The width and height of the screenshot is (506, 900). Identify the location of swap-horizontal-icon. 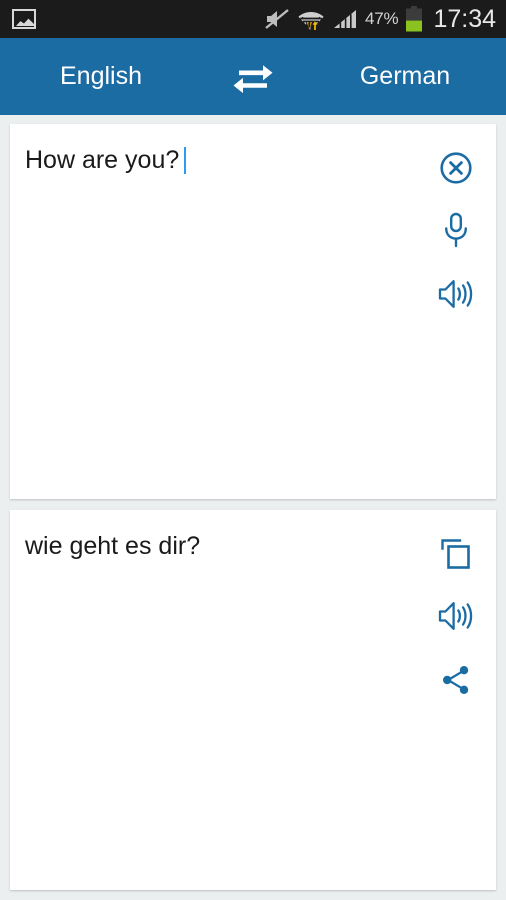
(253, 77).